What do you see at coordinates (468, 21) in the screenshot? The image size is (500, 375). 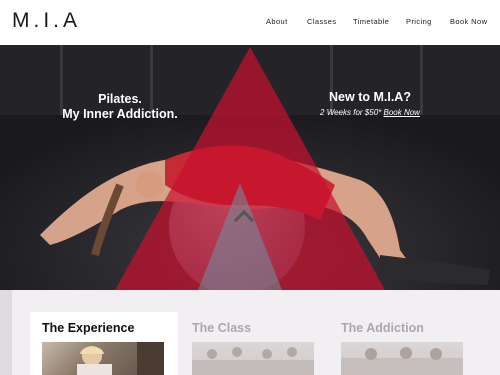 I see `nav-book-now: Book Now` at bounding box center [468, 21].